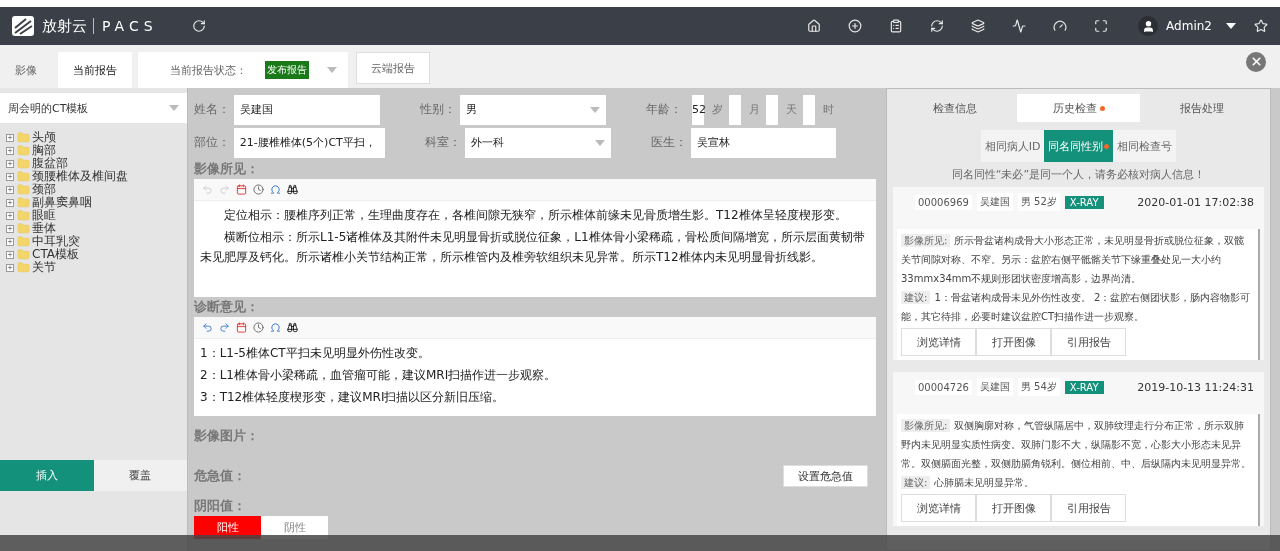 This screenshot has width=1280, height=551. What do you see at coordinates (444, 142) in the screenshot?
I see `field-label: 科室：` at bounding box center [444, 142].